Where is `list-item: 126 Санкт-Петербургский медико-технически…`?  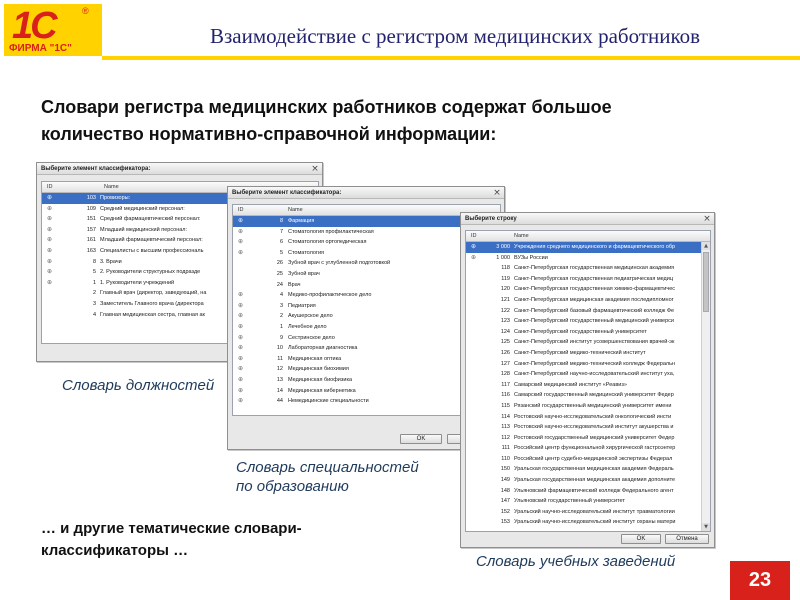 list-item: 126 Санкт-Петербургский медико-технически… is located at coordinates (583, 353).